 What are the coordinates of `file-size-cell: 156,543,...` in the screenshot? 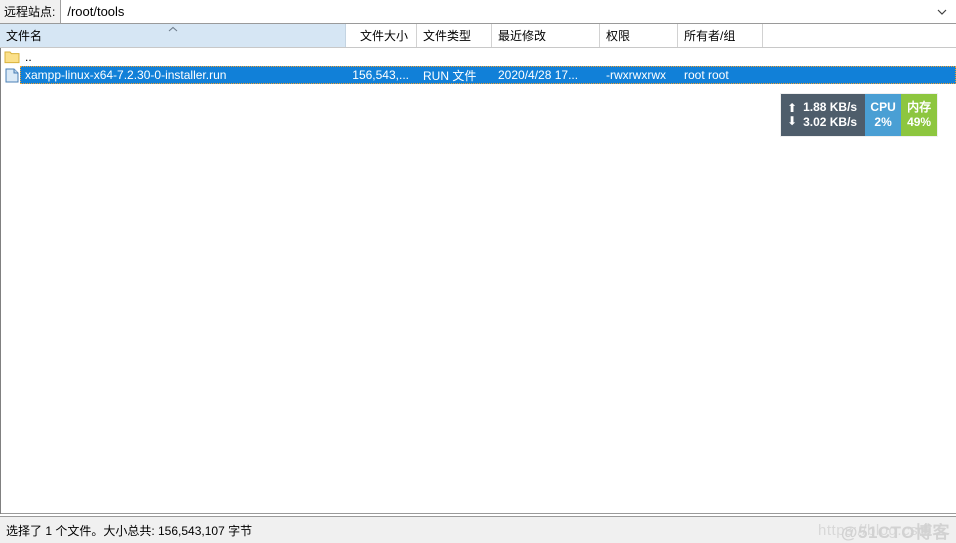 It's located at (380, 75).